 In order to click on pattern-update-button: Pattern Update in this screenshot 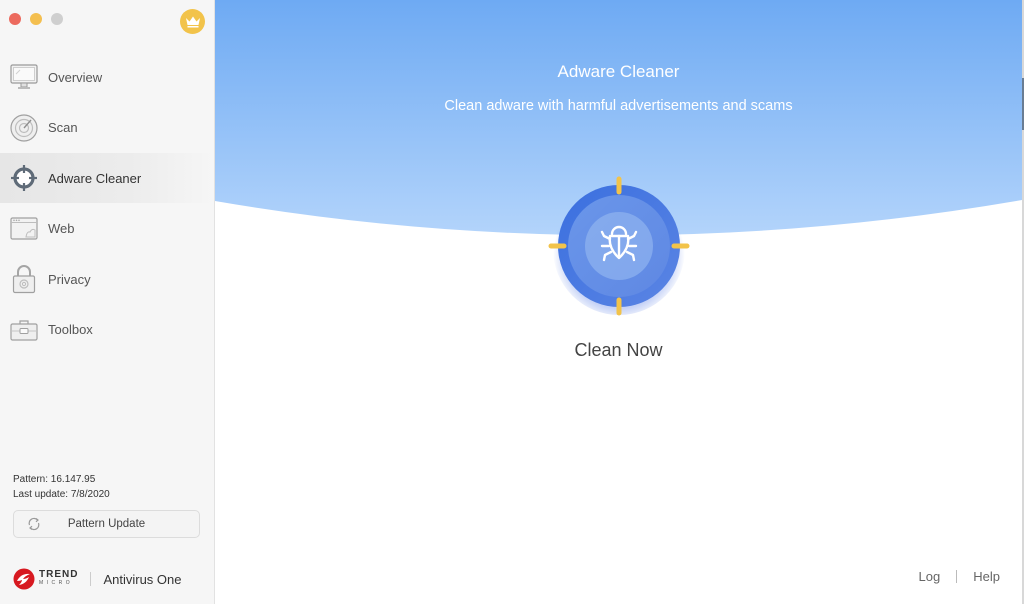, I will do `click(106, 524)`.